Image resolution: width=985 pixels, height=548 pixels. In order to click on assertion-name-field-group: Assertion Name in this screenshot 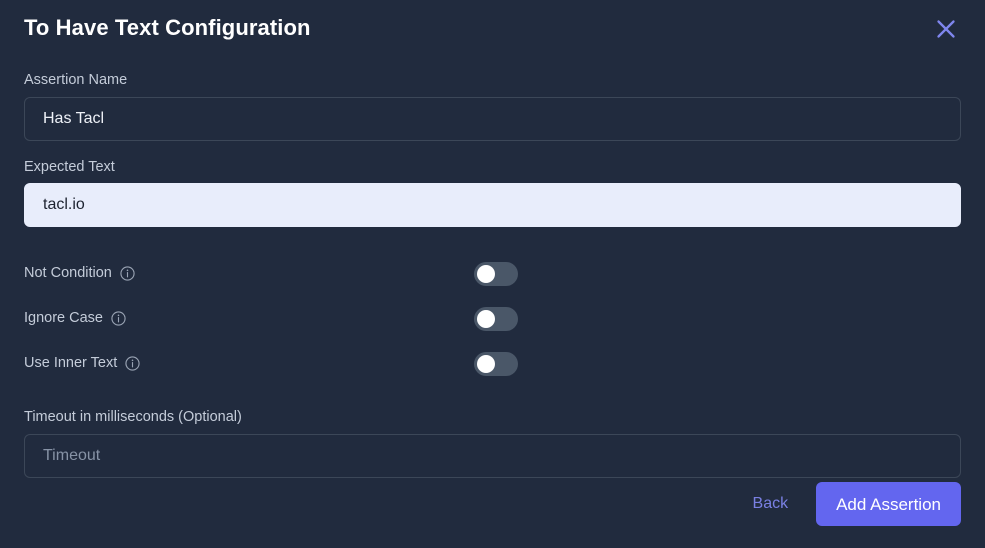, I will do `click(492, 107)`.